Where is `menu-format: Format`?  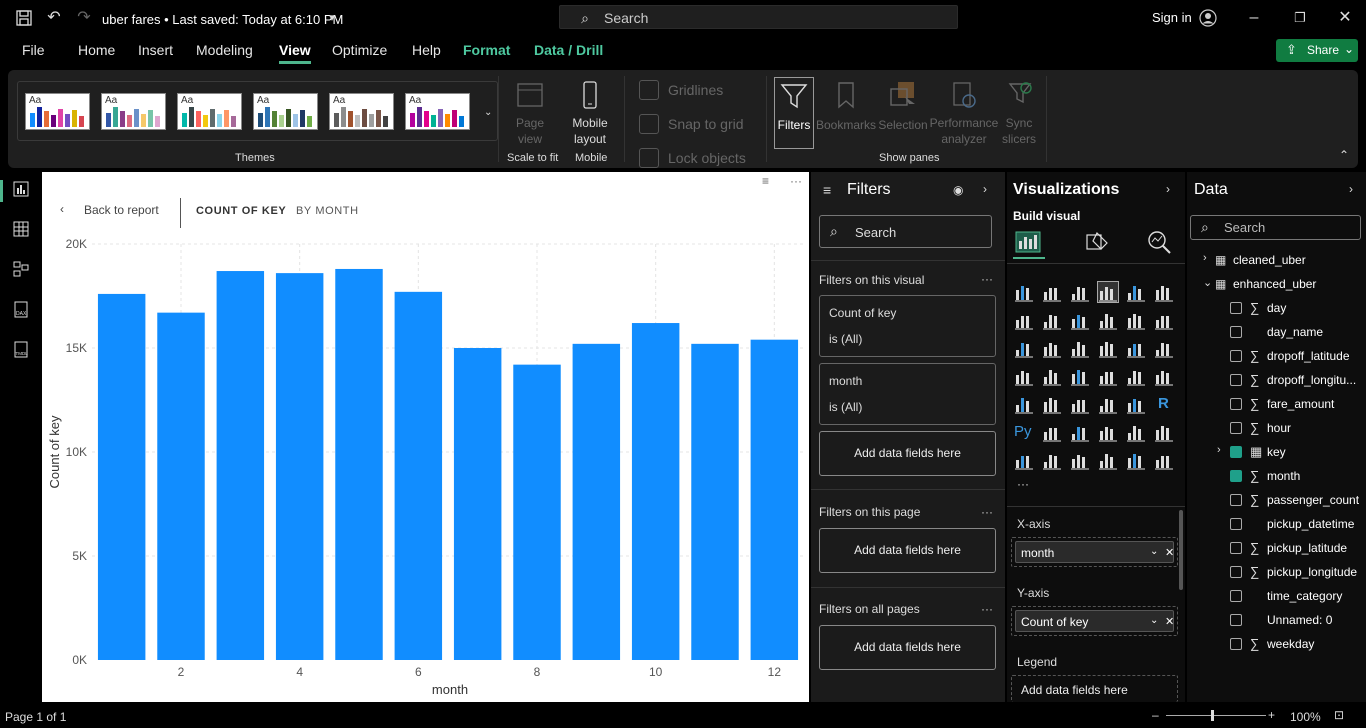
menu-format: Format is located at coordinates (486, 50).